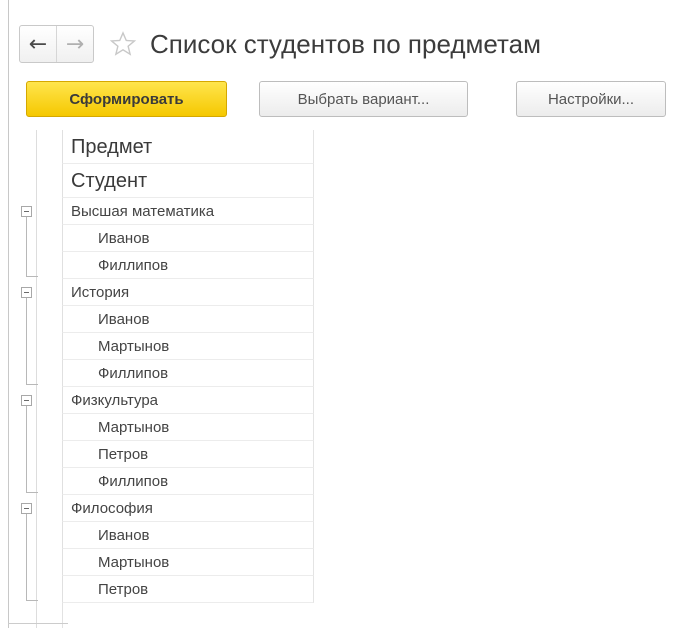  What do you see at coordinates (36, 379) in the screenshot?
I see `group-gutter-divider` at bounding box center [36, 379].